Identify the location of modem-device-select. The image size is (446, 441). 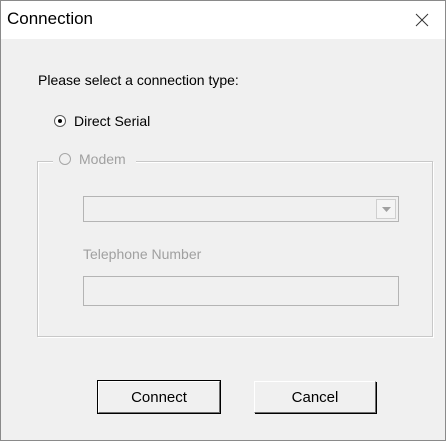
(241, 209).